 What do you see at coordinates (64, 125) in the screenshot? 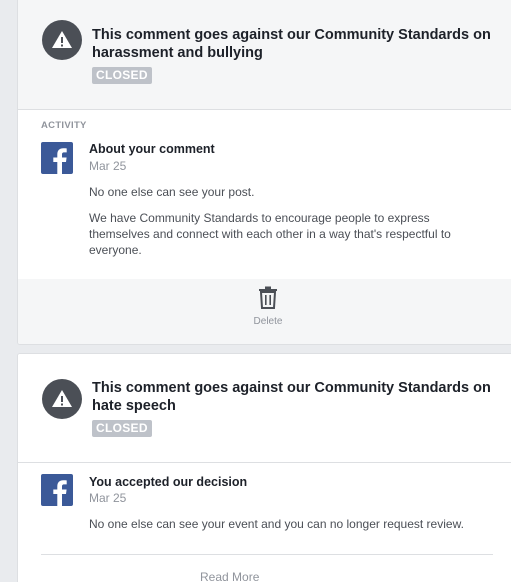
I see `activity-label: ACTIVITY` at bounding box center [64, 125].